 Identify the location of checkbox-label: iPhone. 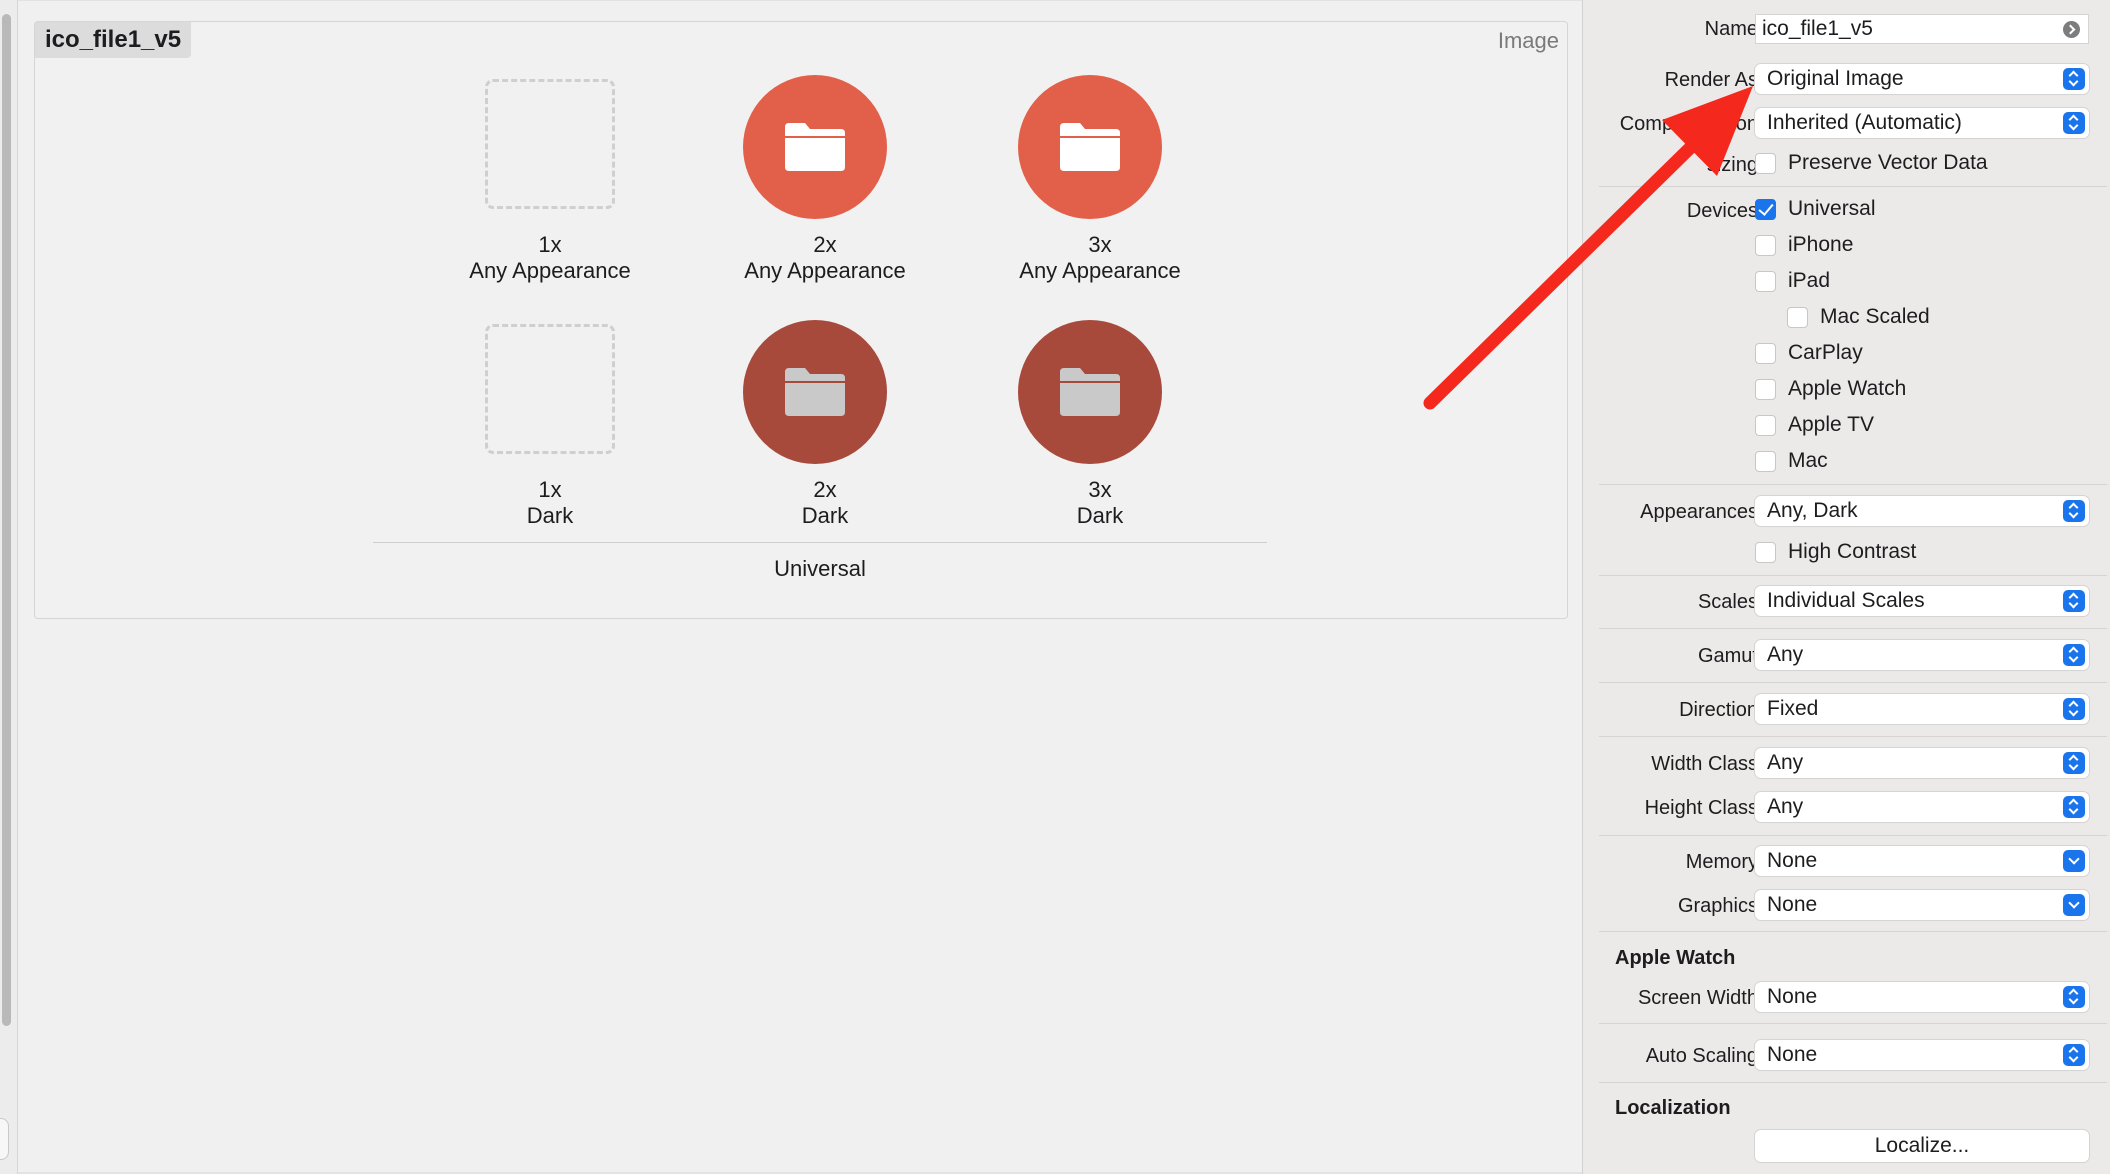
(1821, 244).